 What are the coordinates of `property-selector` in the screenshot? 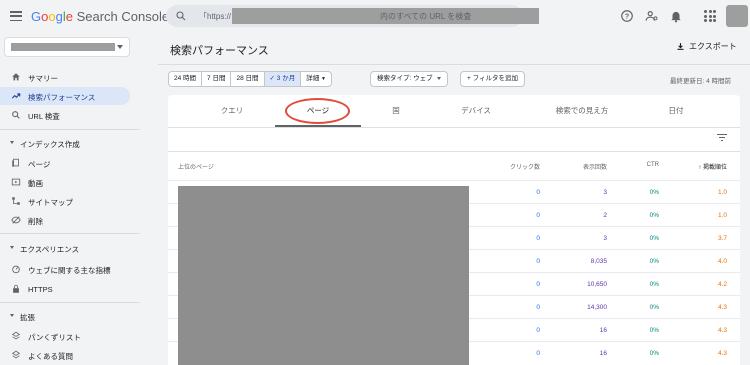 It's located at (67, 47).